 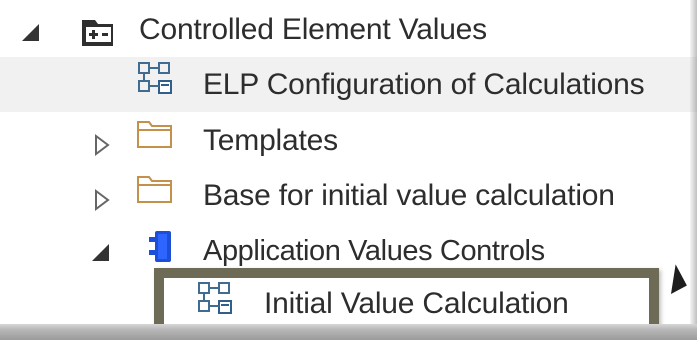 I want to click on tree-item-label: Application Values Controls, so click(x=374, y=251).